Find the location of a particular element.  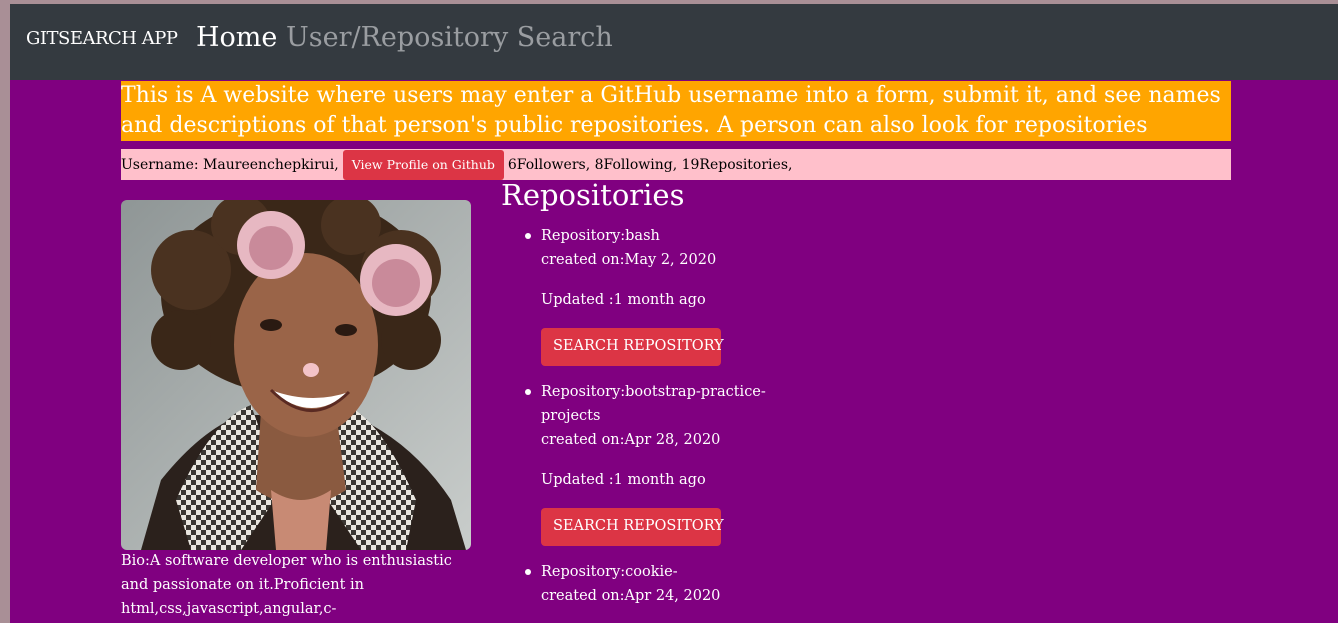

nav-home-link: Home is located at coordinates (236, 37).